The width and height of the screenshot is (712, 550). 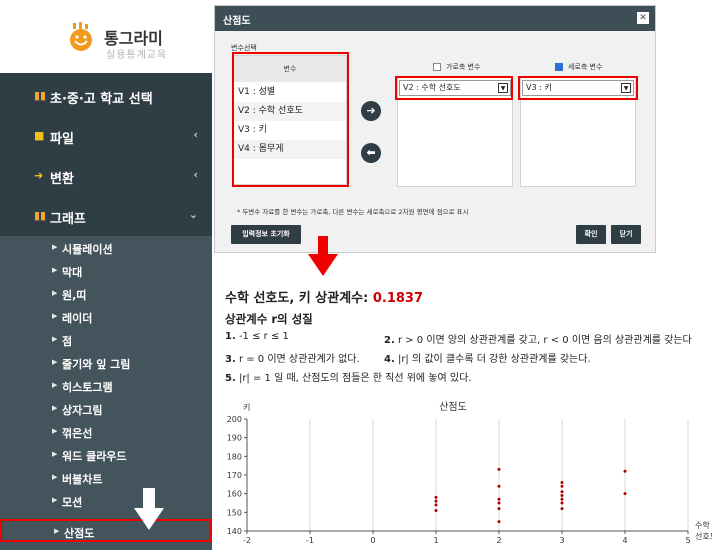 What do you see at coordinates (234, 531) in the screenshot?
I see `y-tick-label: 140` at bounding box center [234, 531].